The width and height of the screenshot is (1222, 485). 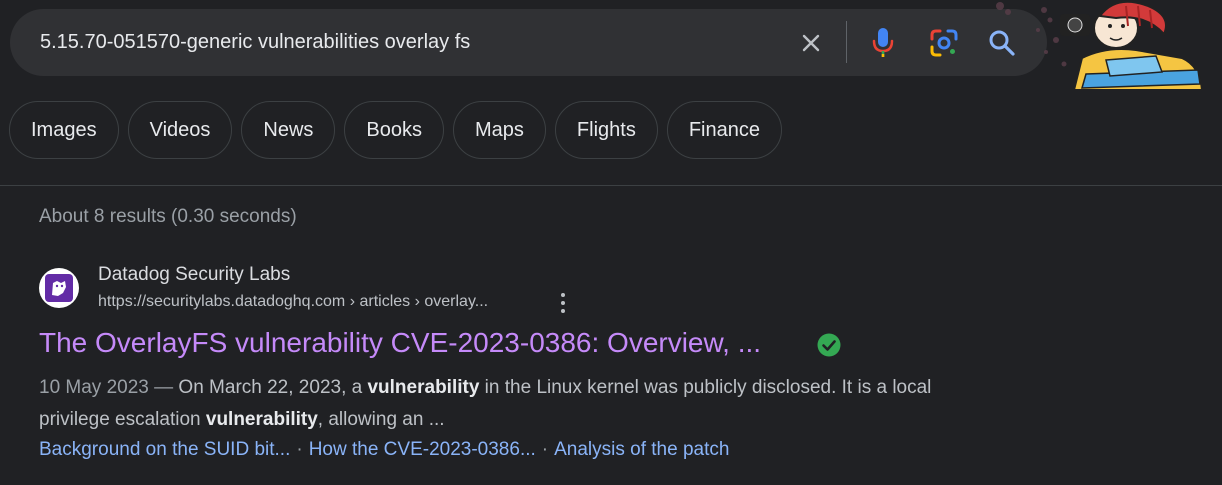 What do you see at coordinates (273, 387) in the screenshot?
I see `snippet-text: On March 22, 2023, a` at bounding box center [273, 387].